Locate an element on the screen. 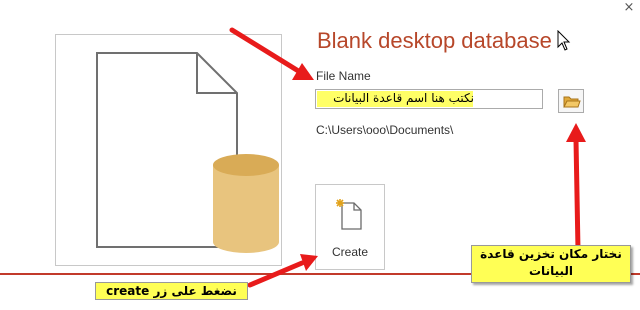  folder-annotation: نختار مكان تخزين قاعدة البيانات is located at coordinates (551, 264).